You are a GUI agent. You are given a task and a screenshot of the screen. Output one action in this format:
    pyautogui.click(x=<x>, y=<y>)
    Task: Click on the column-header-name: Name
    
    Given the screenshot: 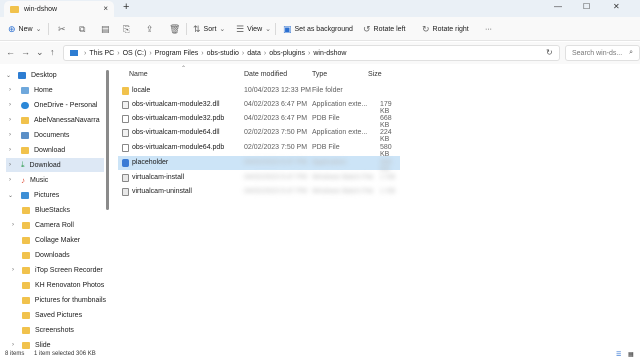 What is the action you would take?
    pyautogui.click(x=138, y=74)
    